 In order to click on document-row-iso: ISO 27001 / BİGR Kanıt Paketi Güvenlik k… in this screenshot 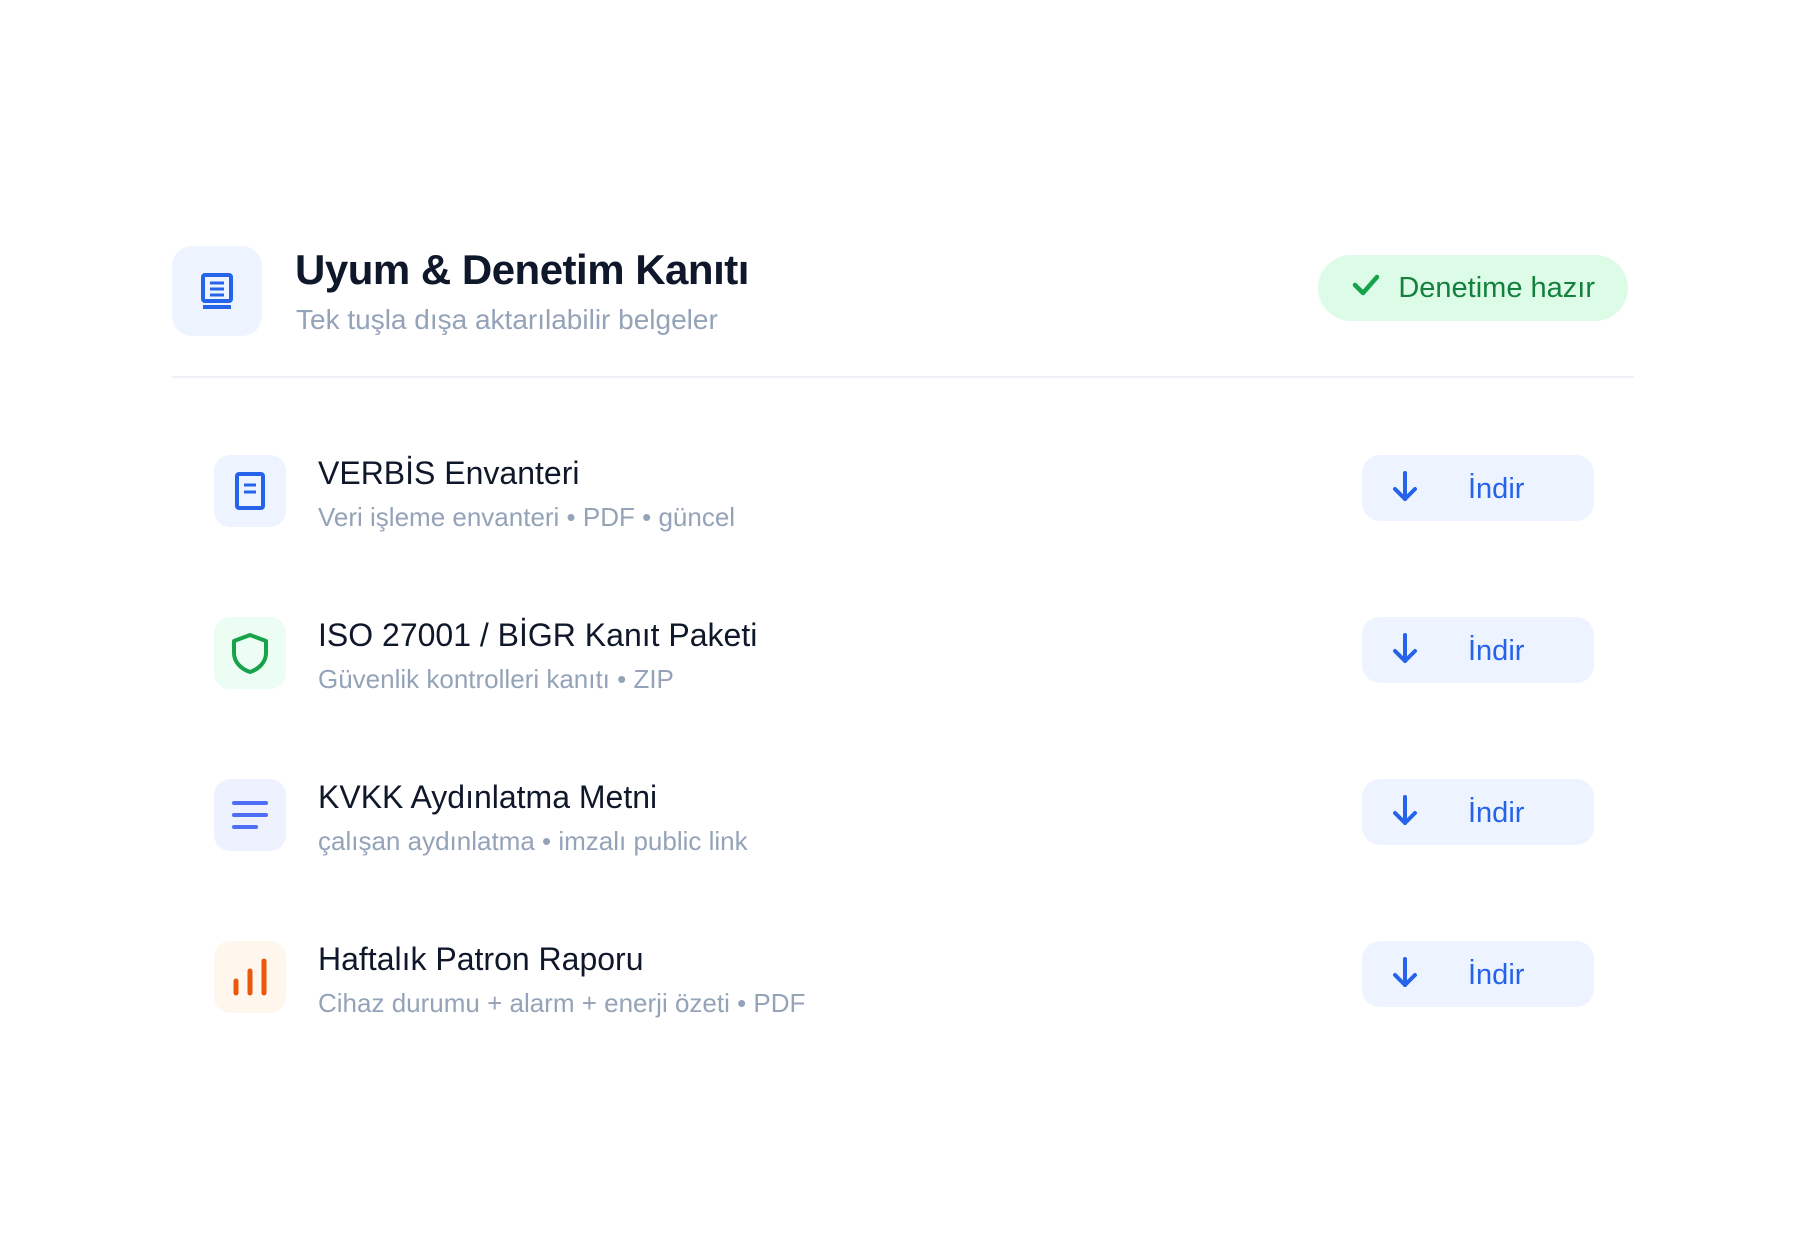, I will do `click(904, 698)`.